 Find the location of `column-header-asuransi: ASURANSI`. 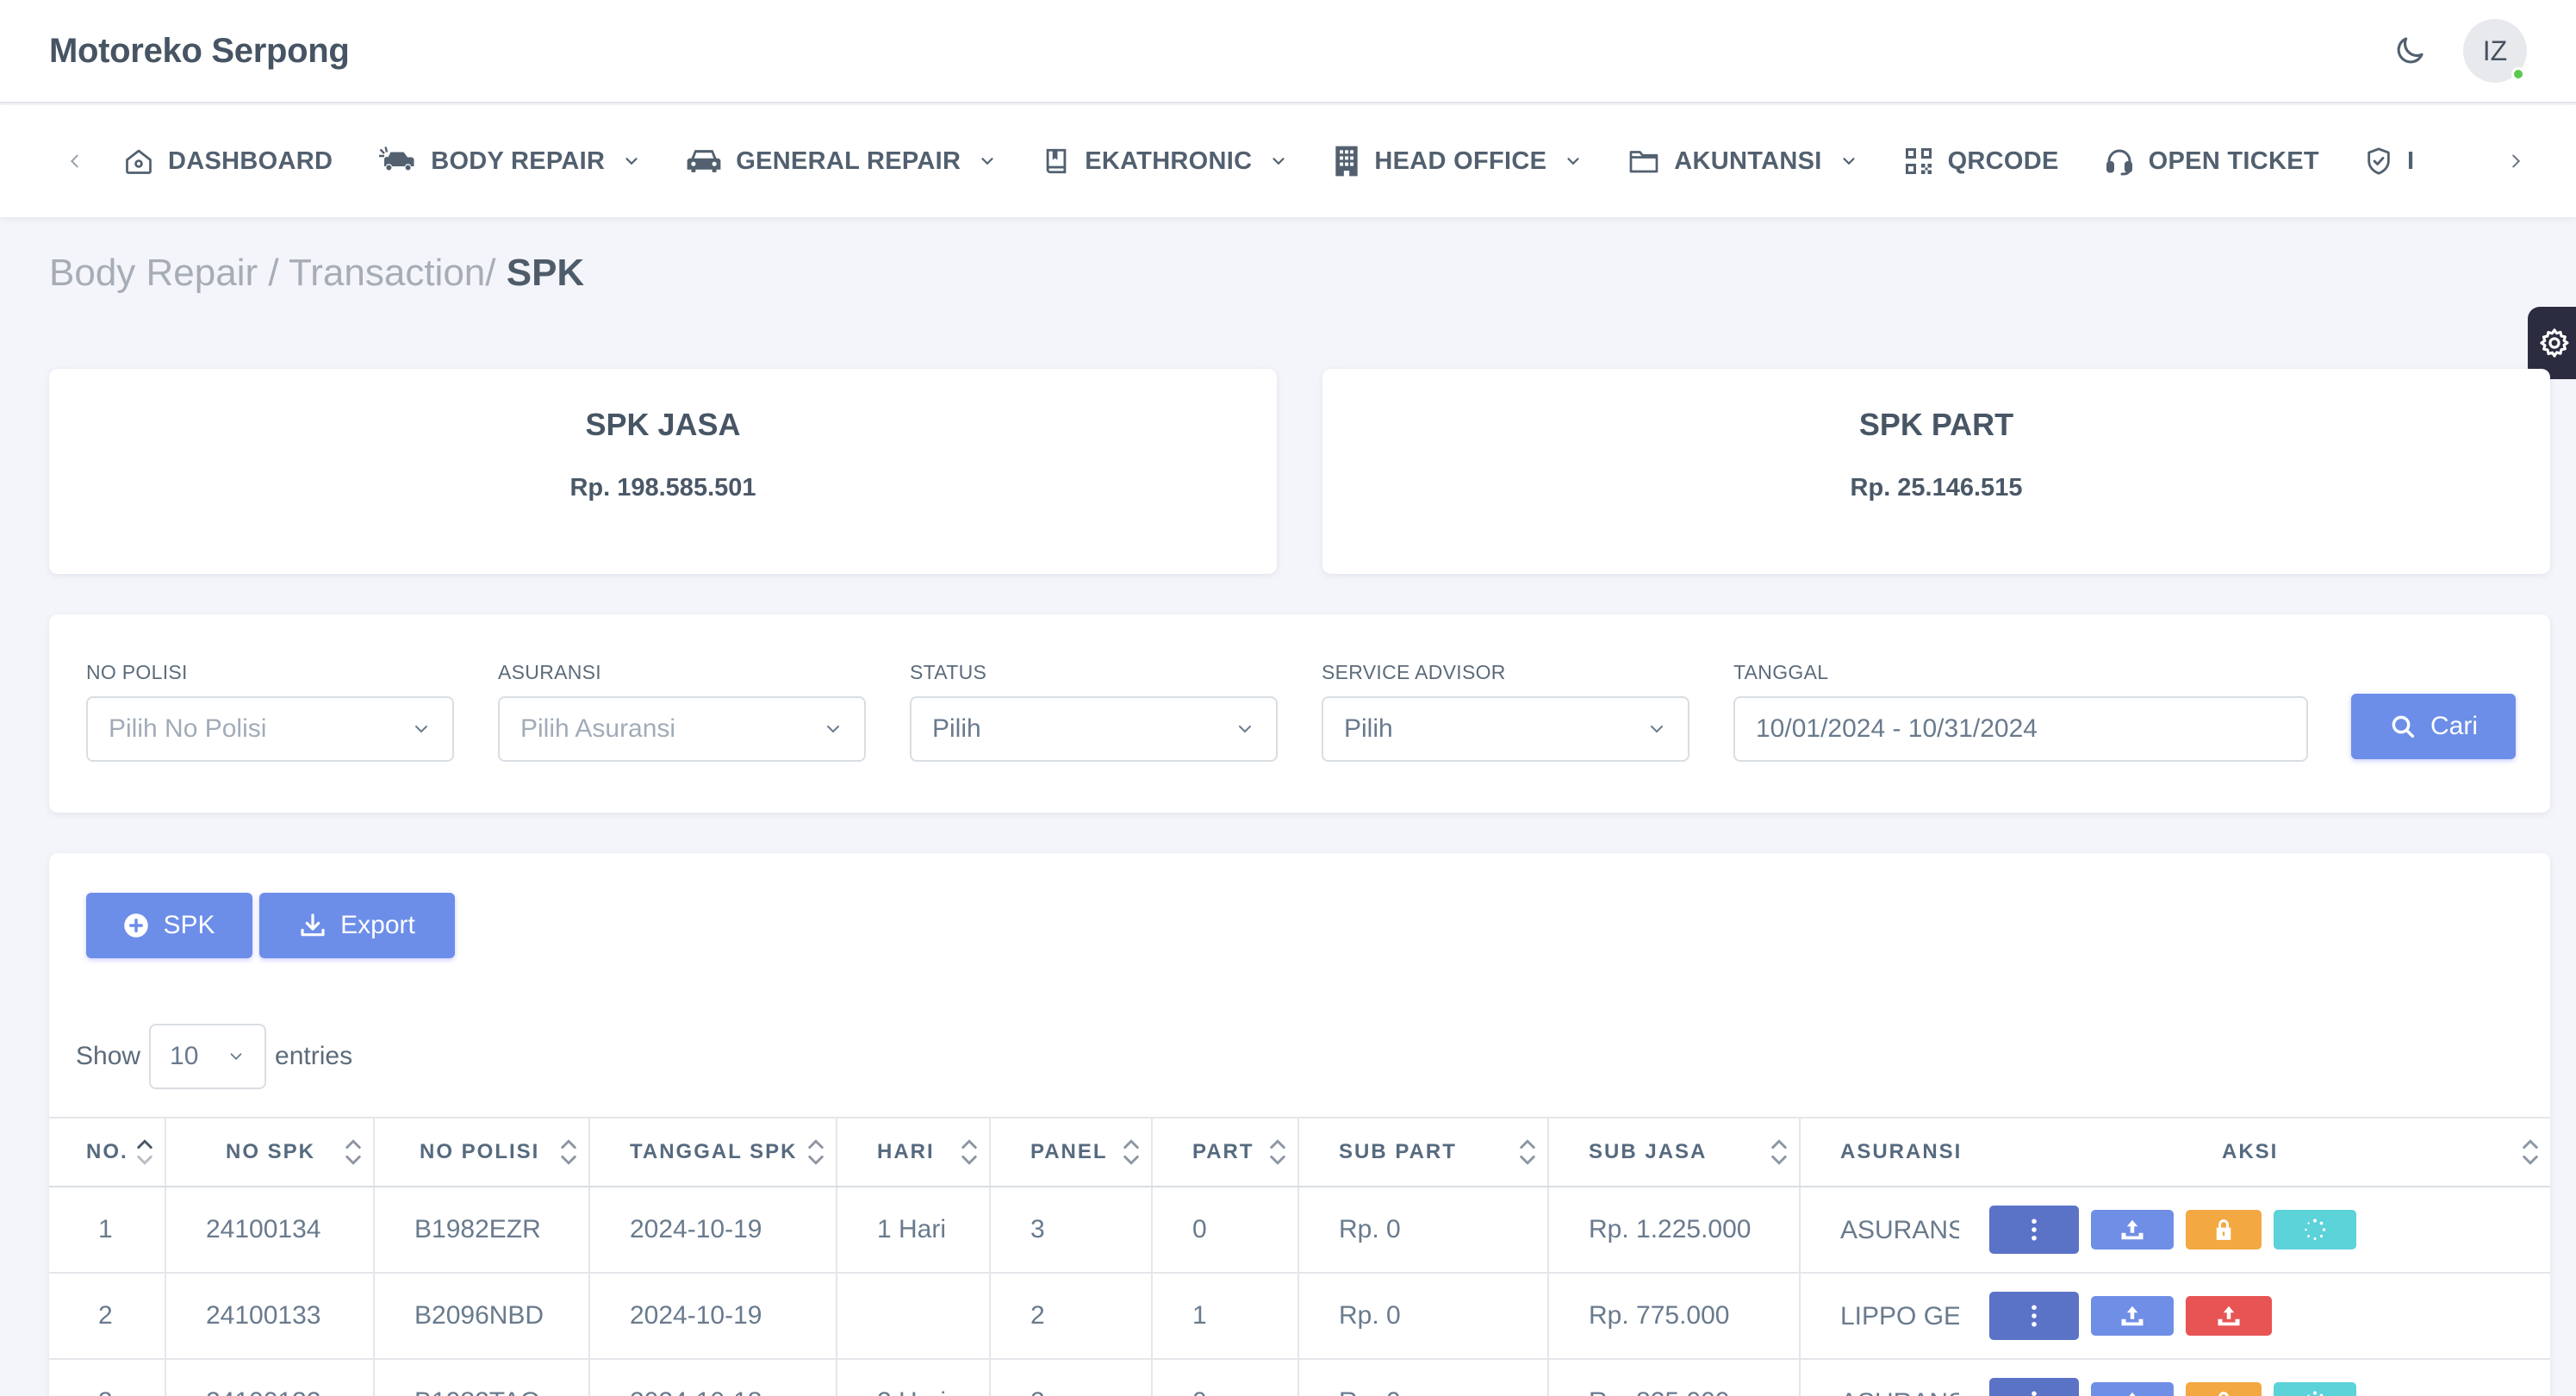

column-header-asuransi: ASURANSI is located at coordinates (1895, 1152).